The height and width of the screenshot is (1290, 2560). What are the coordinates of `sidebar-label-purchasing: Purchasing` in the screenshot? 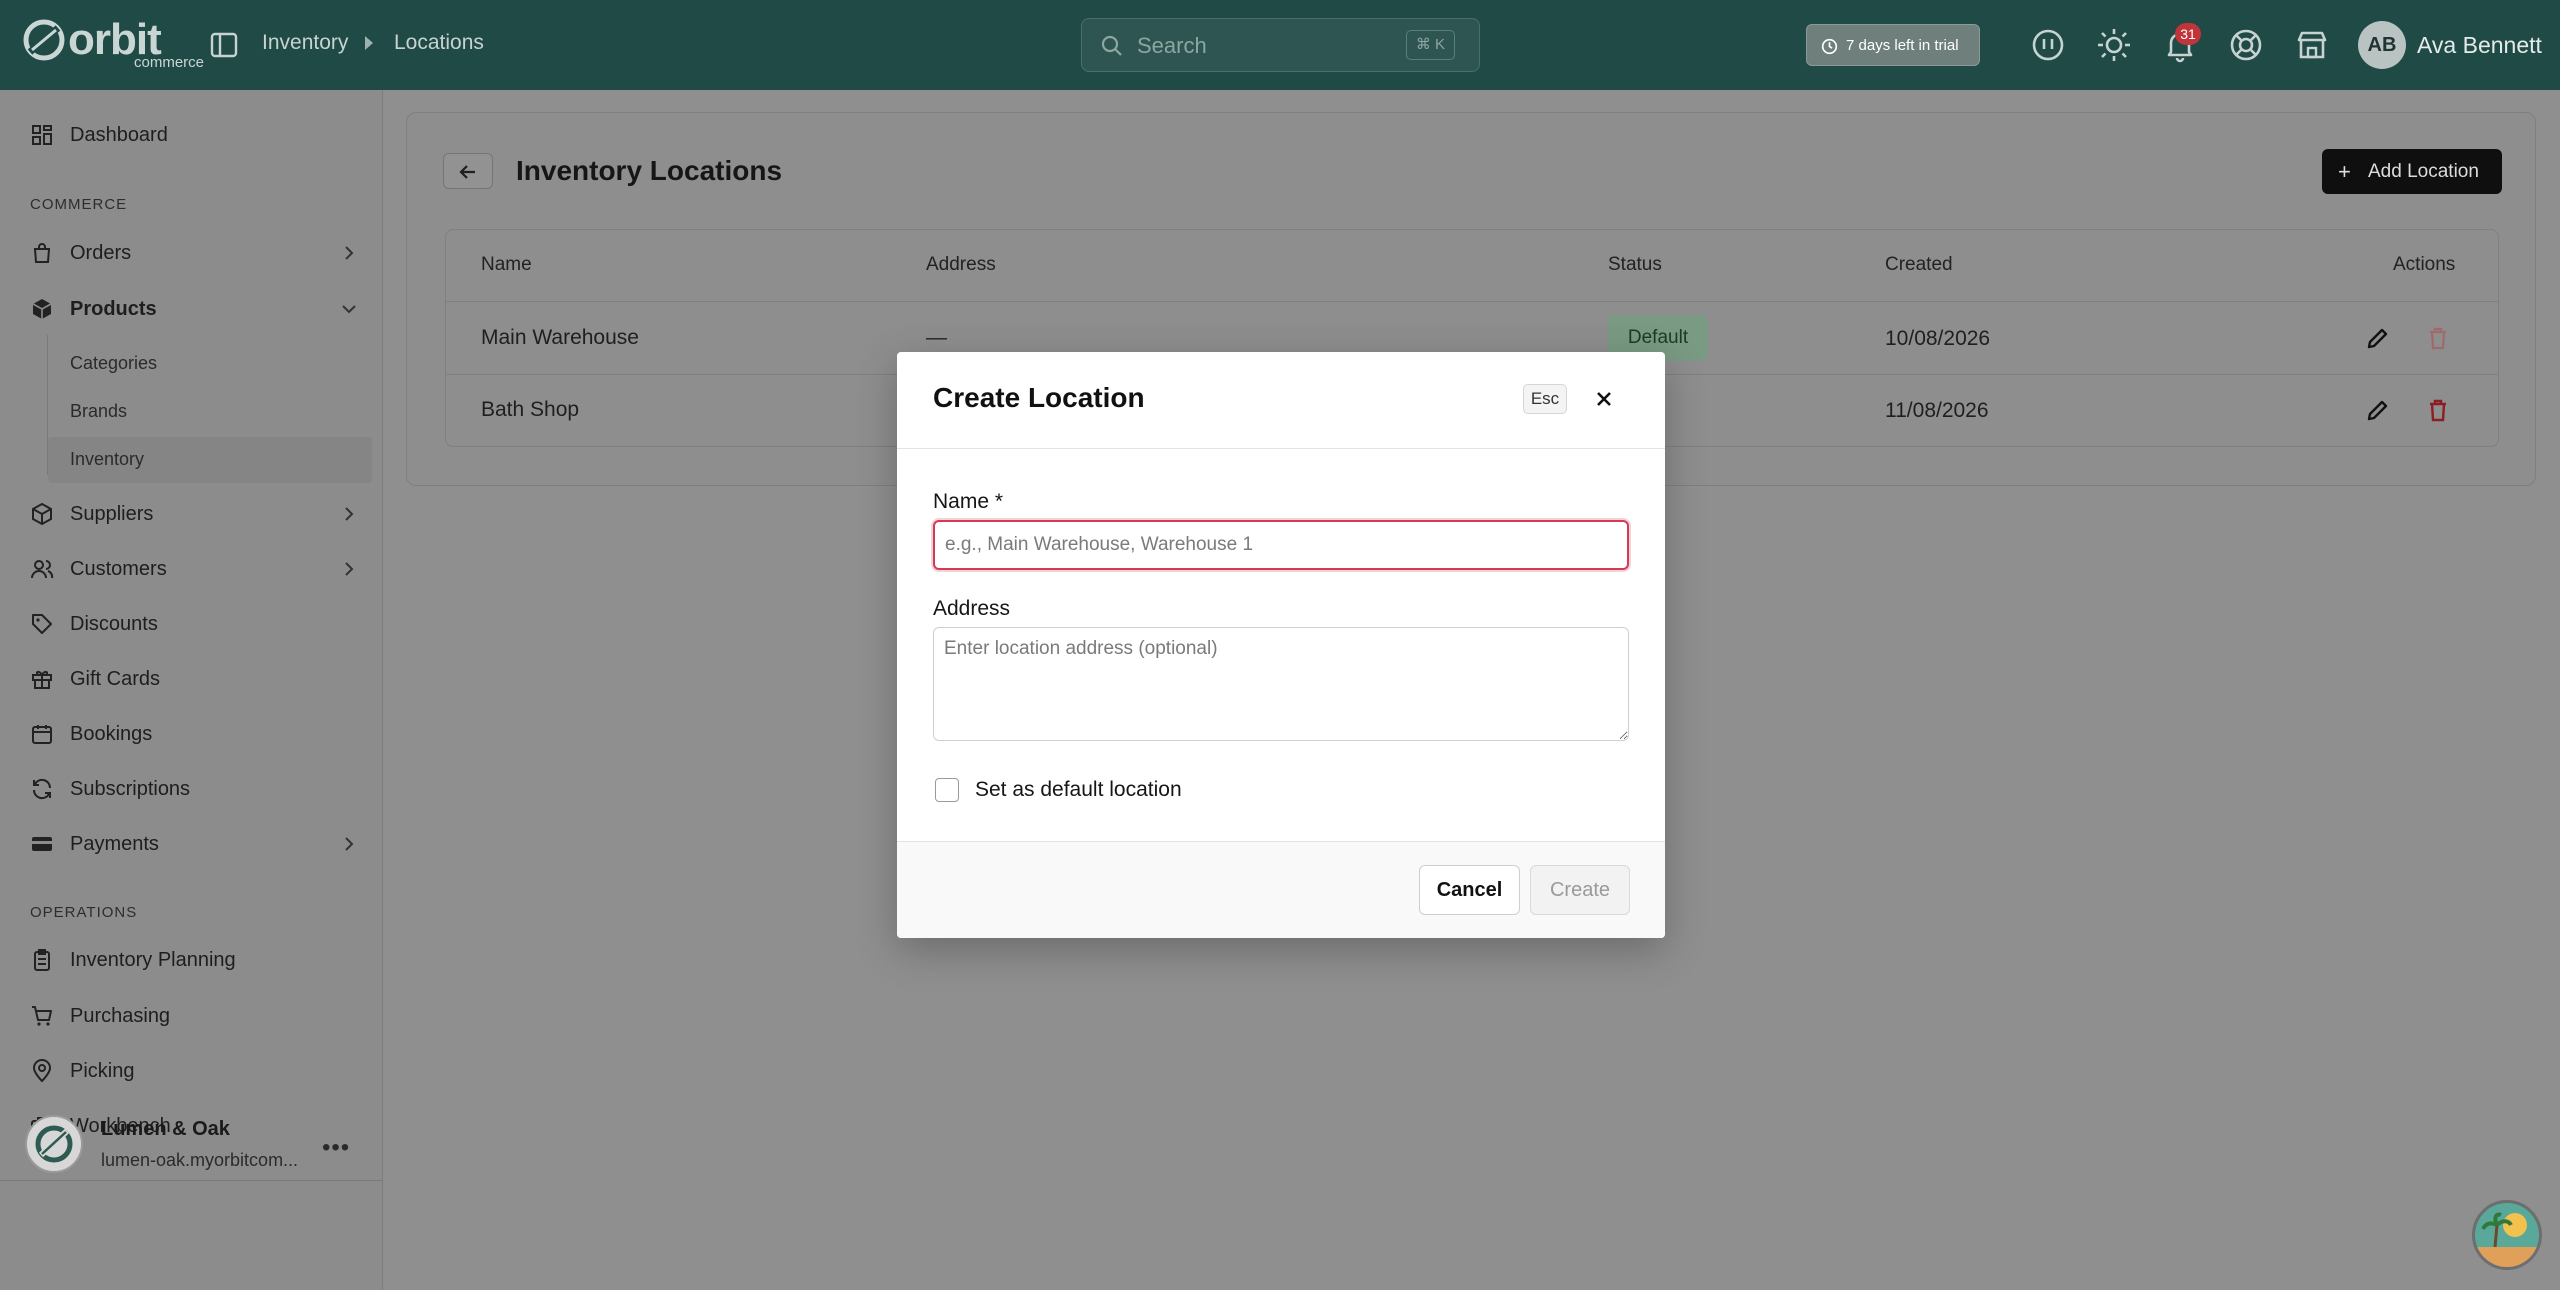 It's located at (120, 1015).